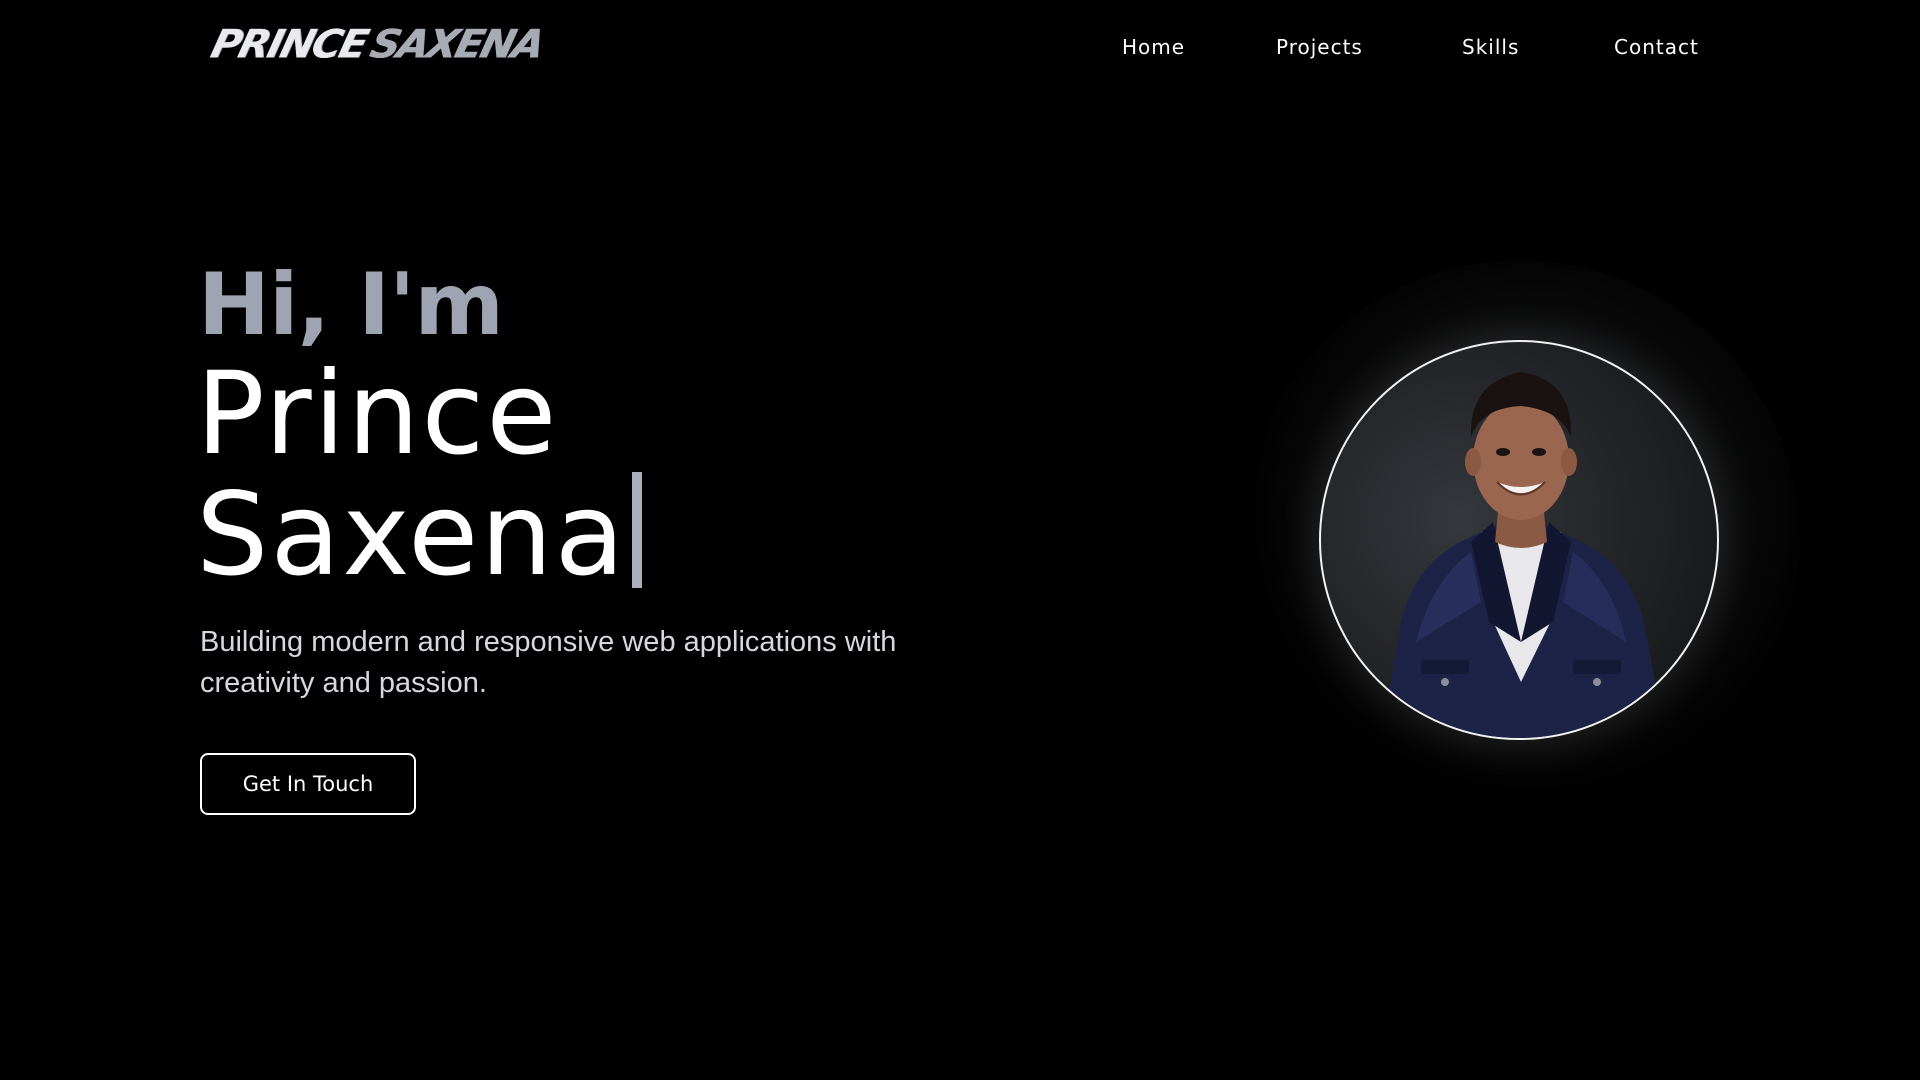  Describe the element at coordinates (1319, 47) in the screenshot. I see `nav-link-projects: Projects` at that location.